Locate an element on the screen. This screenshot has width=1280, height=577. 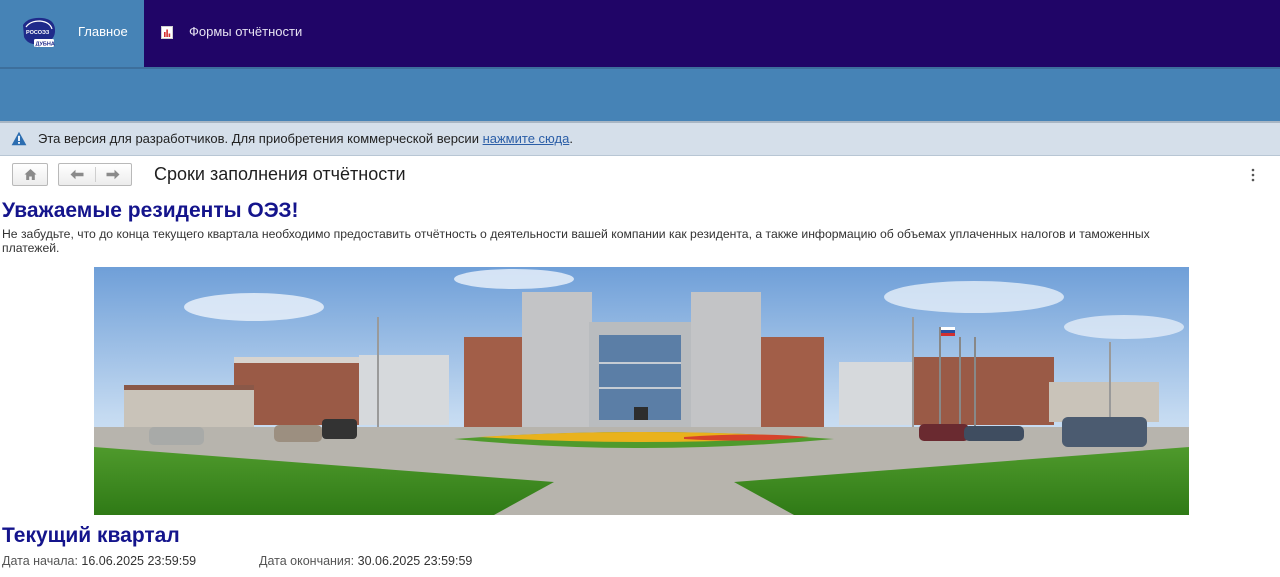
end-date-value: 30.06.2025 23:59:59 is located at coordinates (415, 561).